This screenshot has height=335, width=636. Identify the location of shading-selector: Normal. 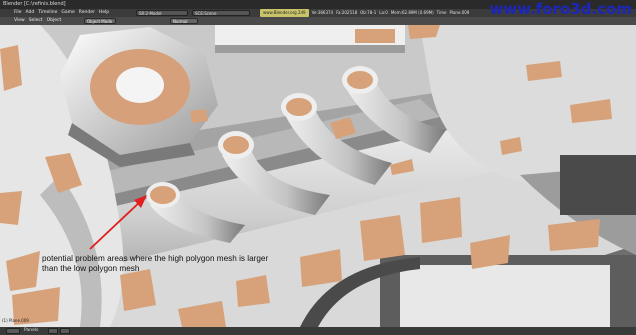
(184, 21).